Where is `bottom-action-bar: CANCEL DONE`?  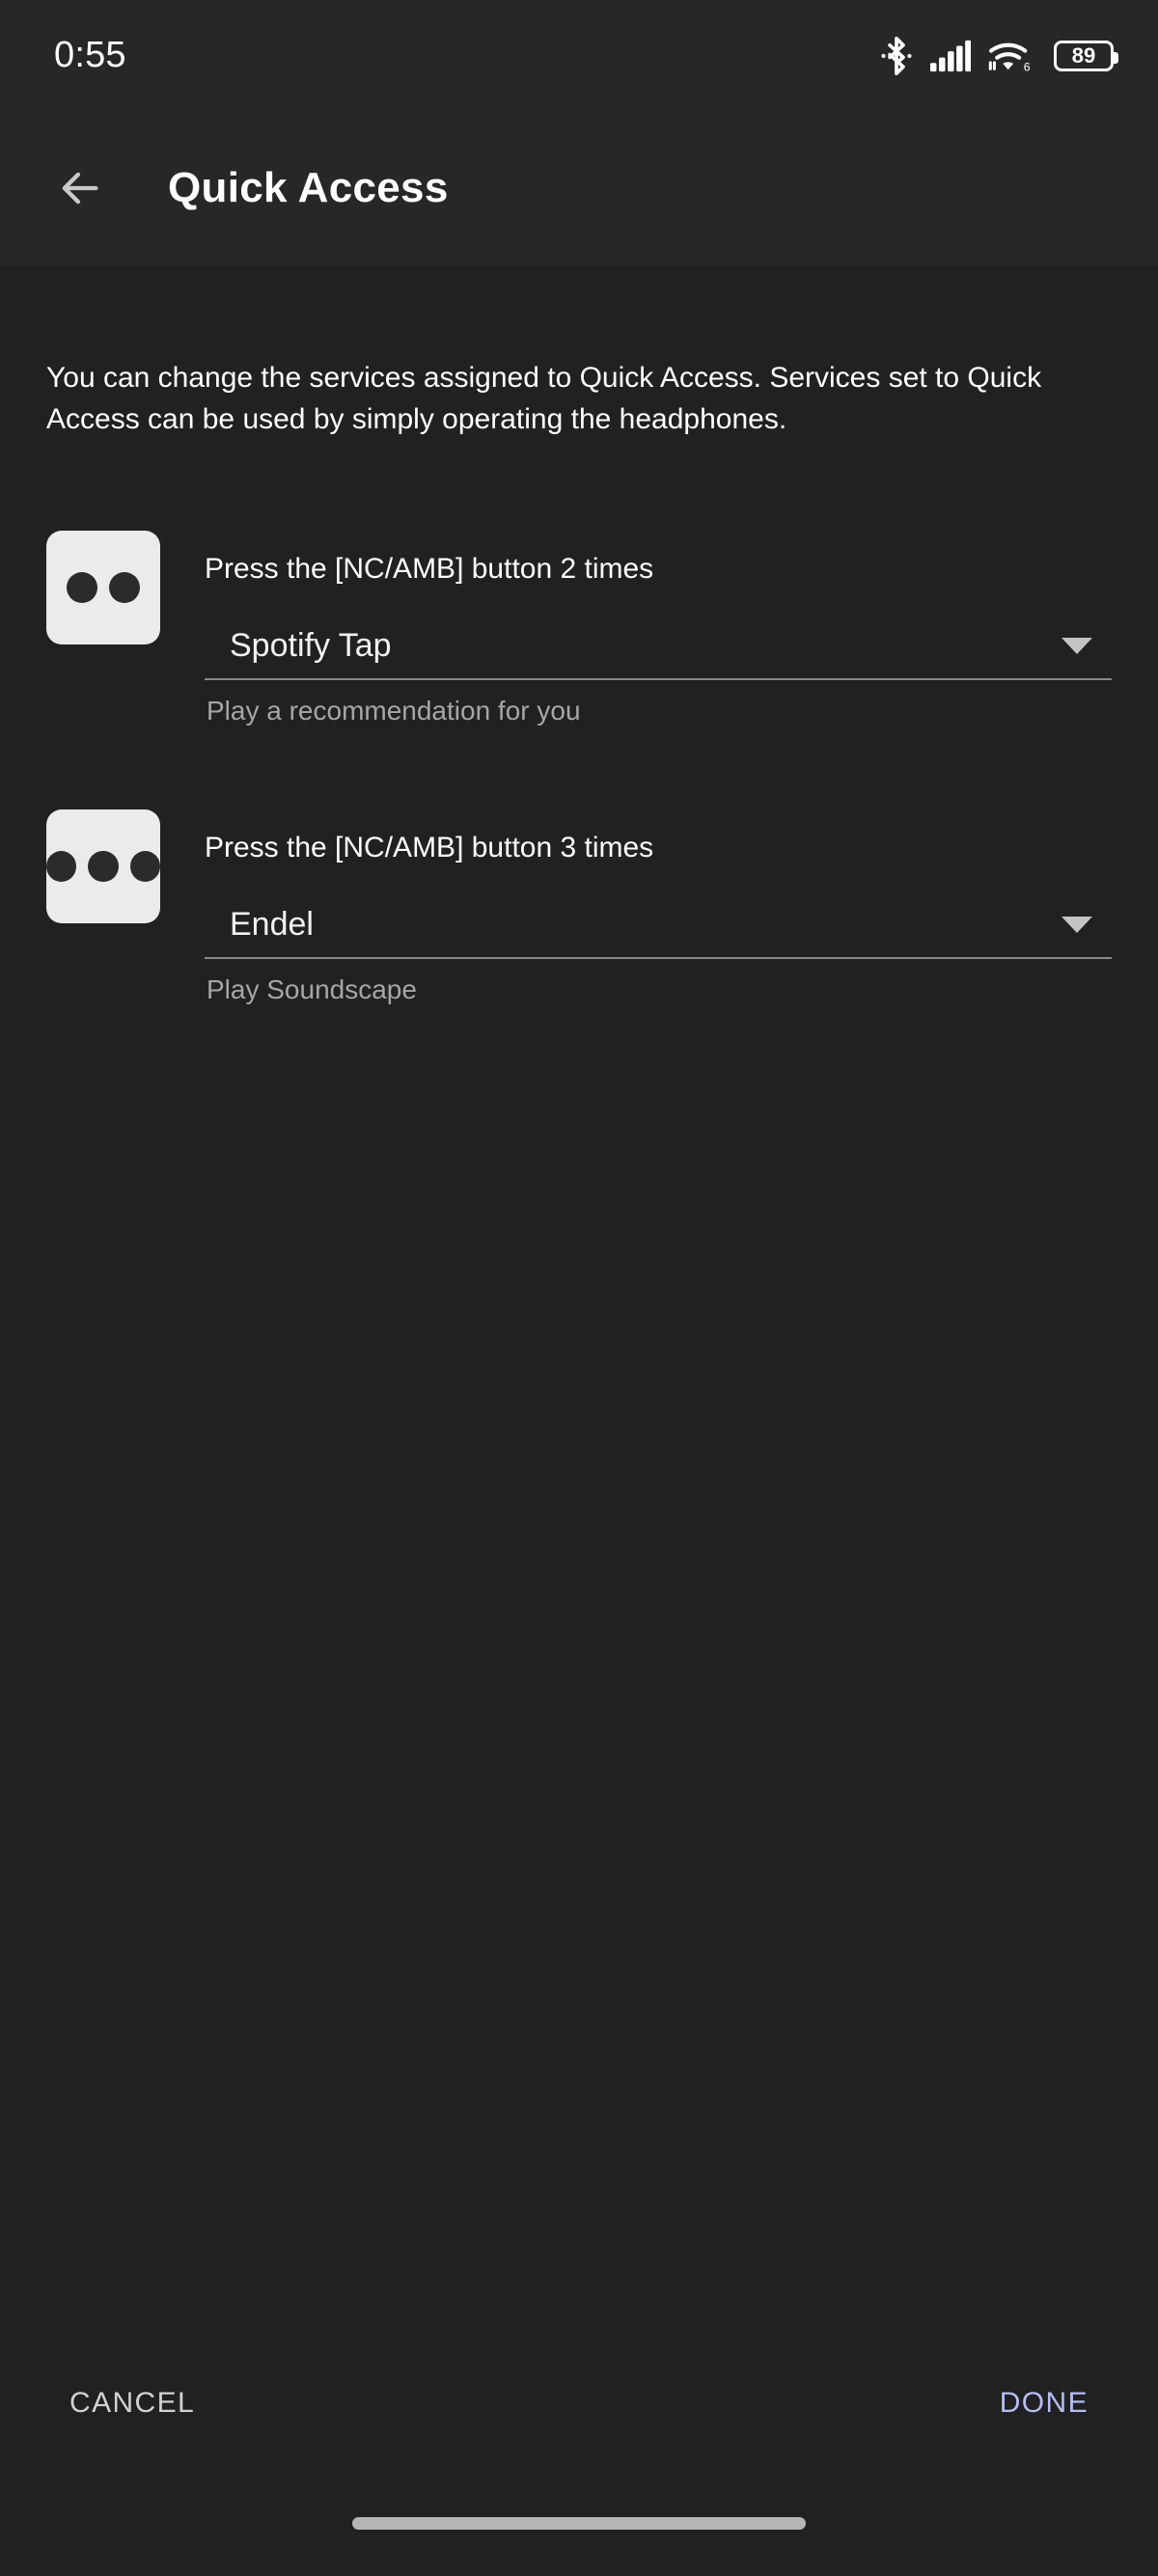 bottom-action-bar: CANCEL DONE is located at coordinates (579, 2403).